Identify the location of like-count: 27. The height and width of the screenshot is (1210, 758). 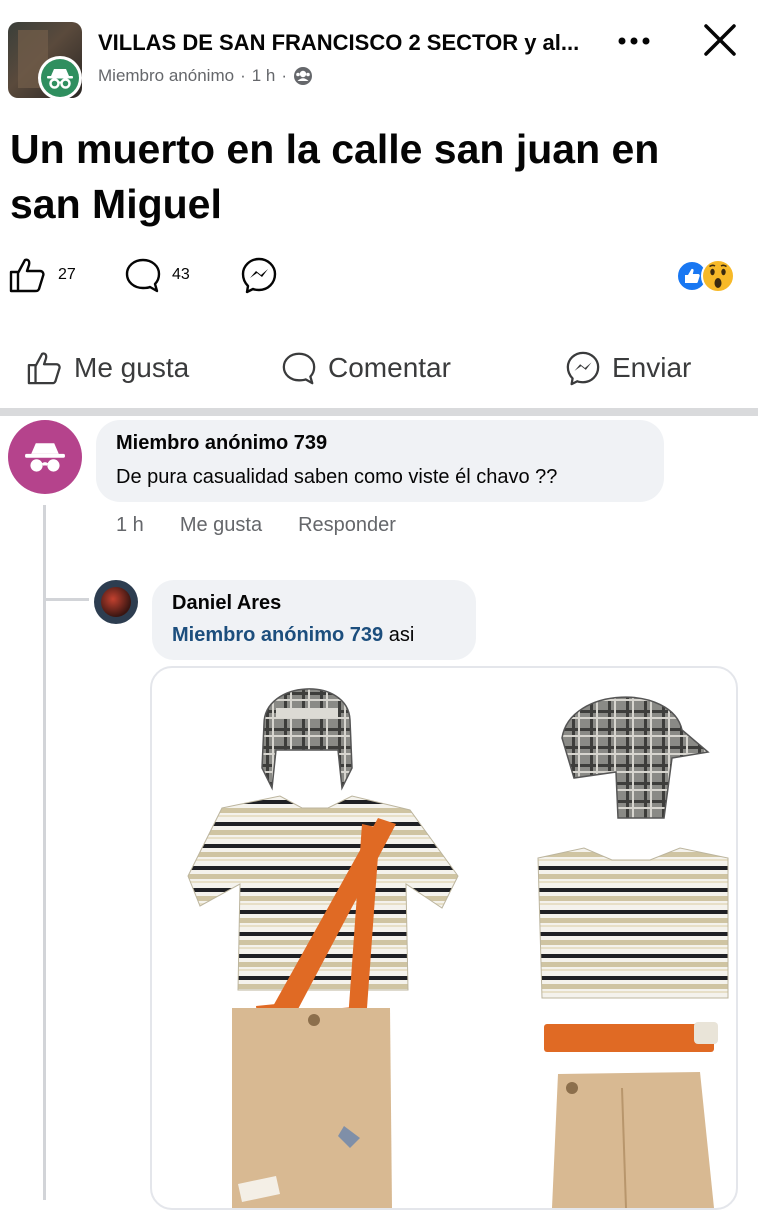
(42, 275).